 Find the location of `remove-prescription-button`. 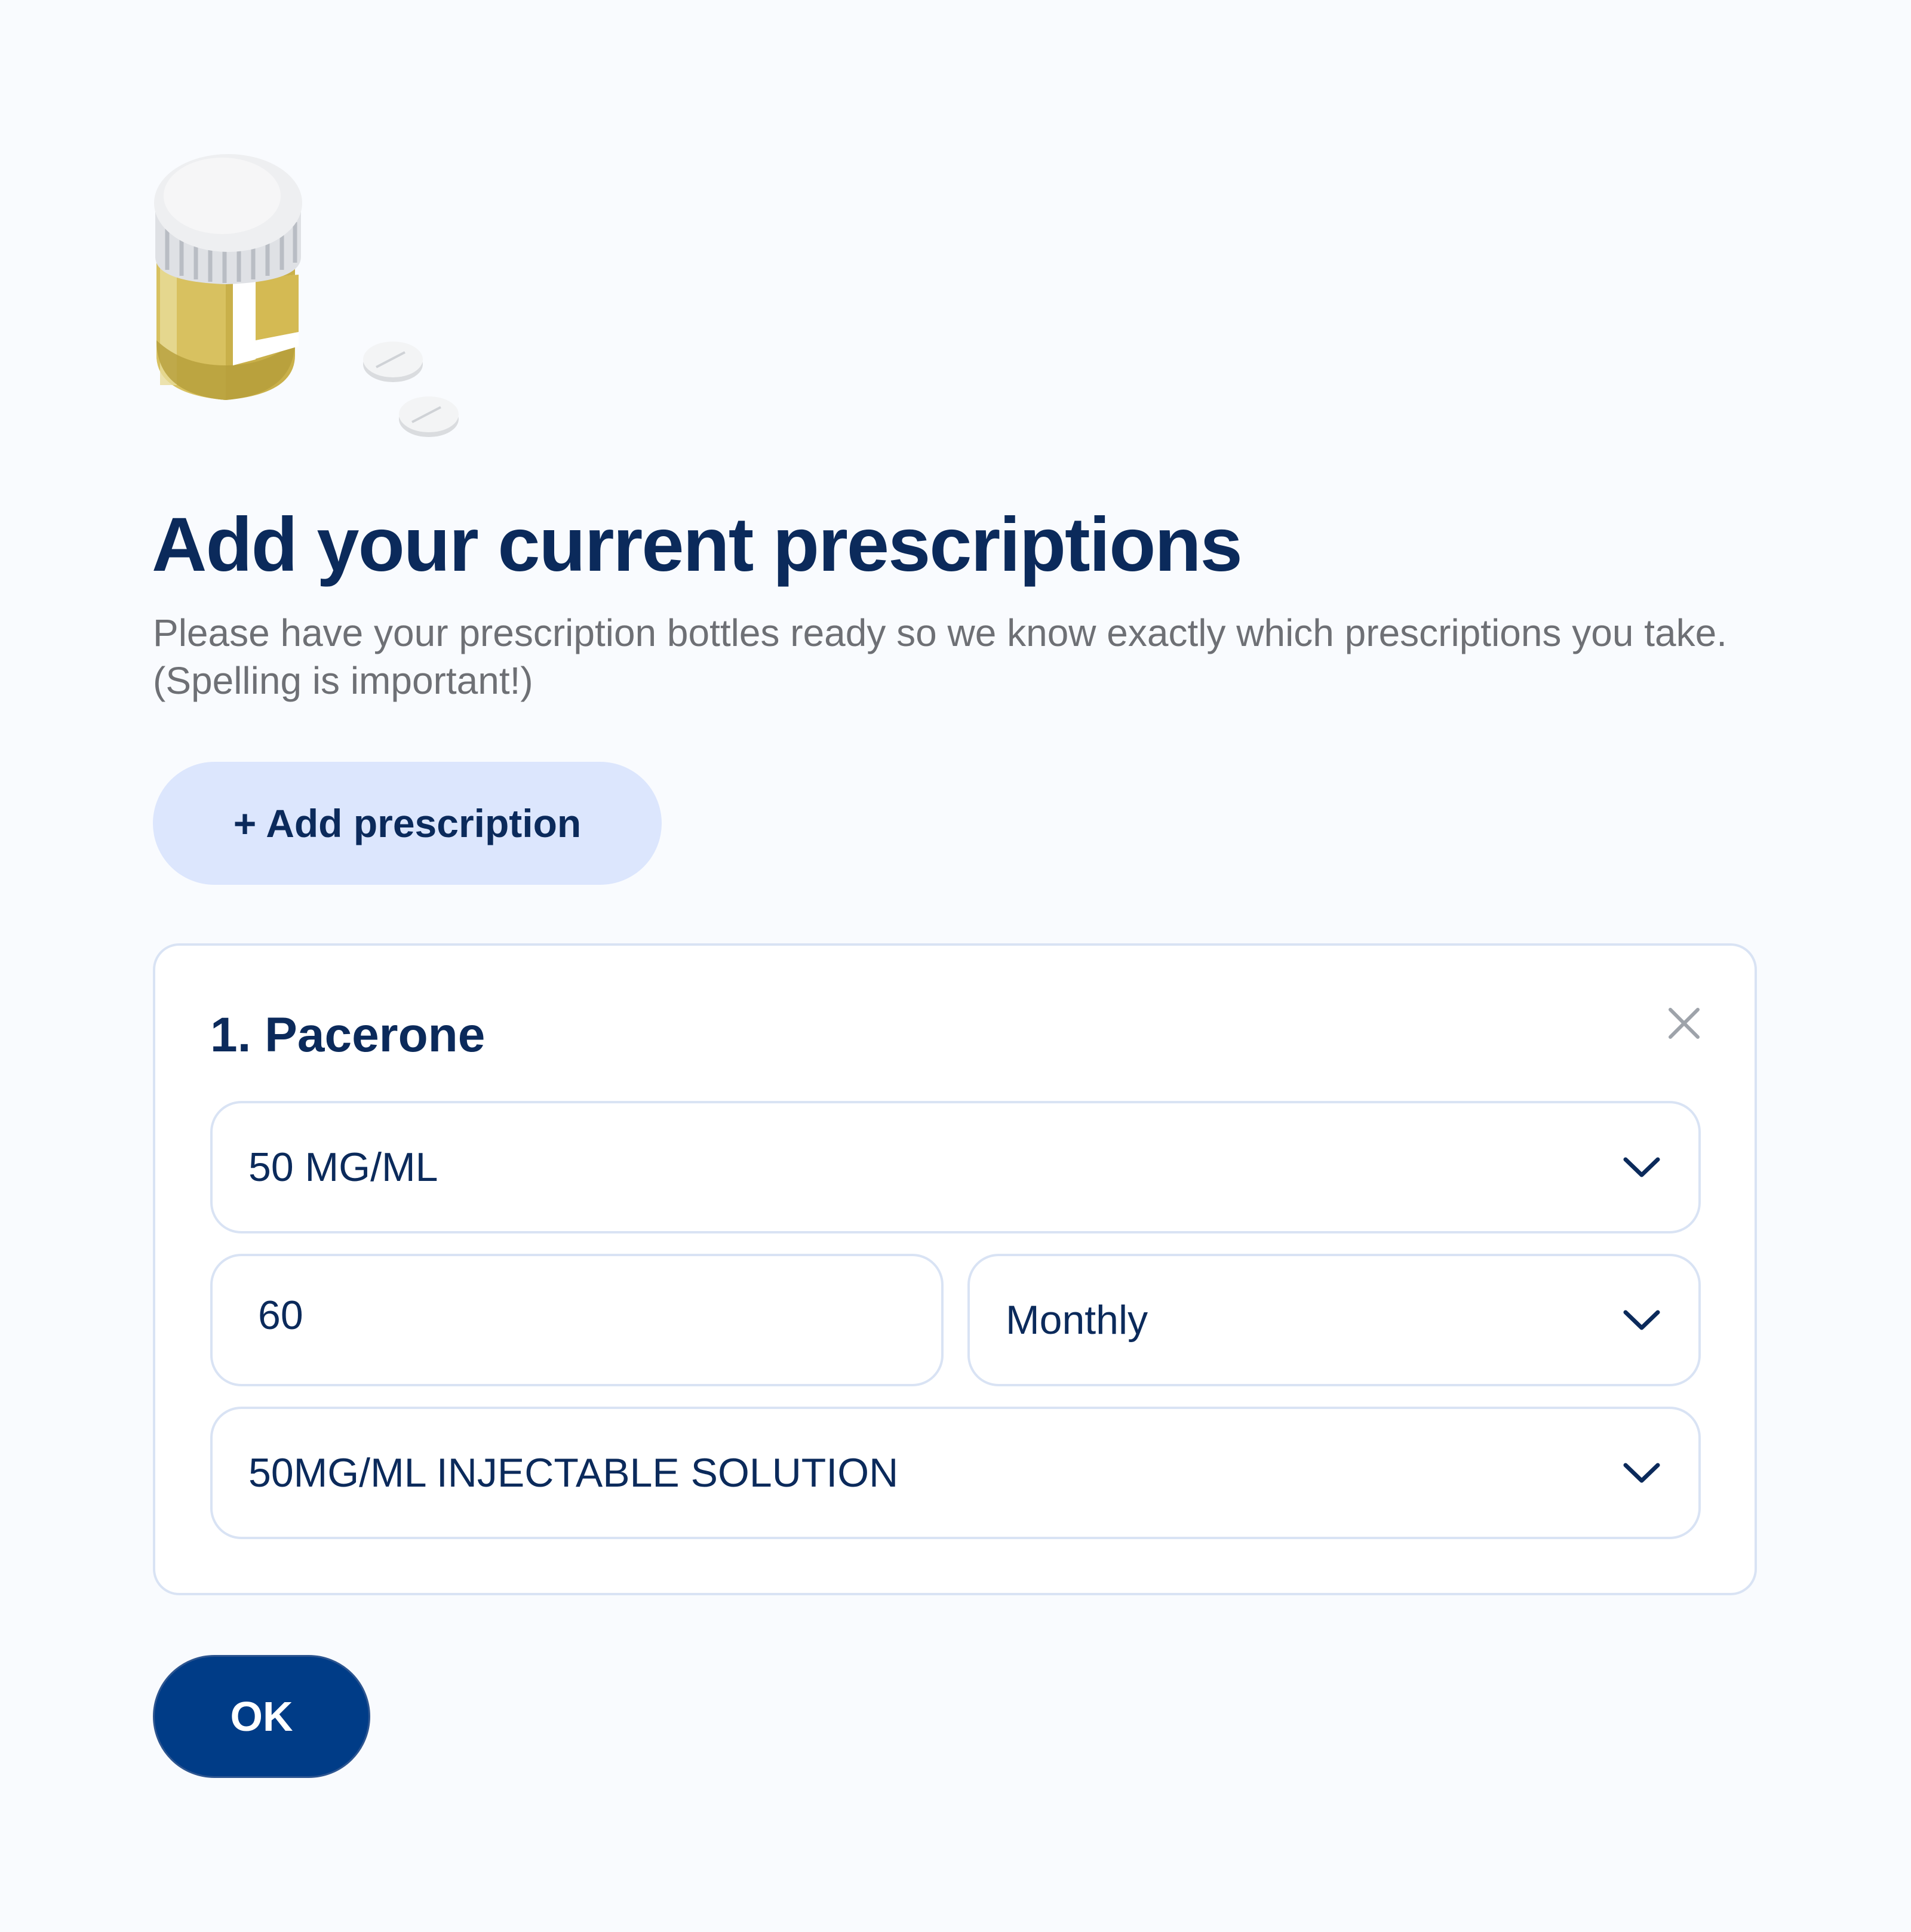

remove-prescription-button is located at coordinates (1684, 1023).